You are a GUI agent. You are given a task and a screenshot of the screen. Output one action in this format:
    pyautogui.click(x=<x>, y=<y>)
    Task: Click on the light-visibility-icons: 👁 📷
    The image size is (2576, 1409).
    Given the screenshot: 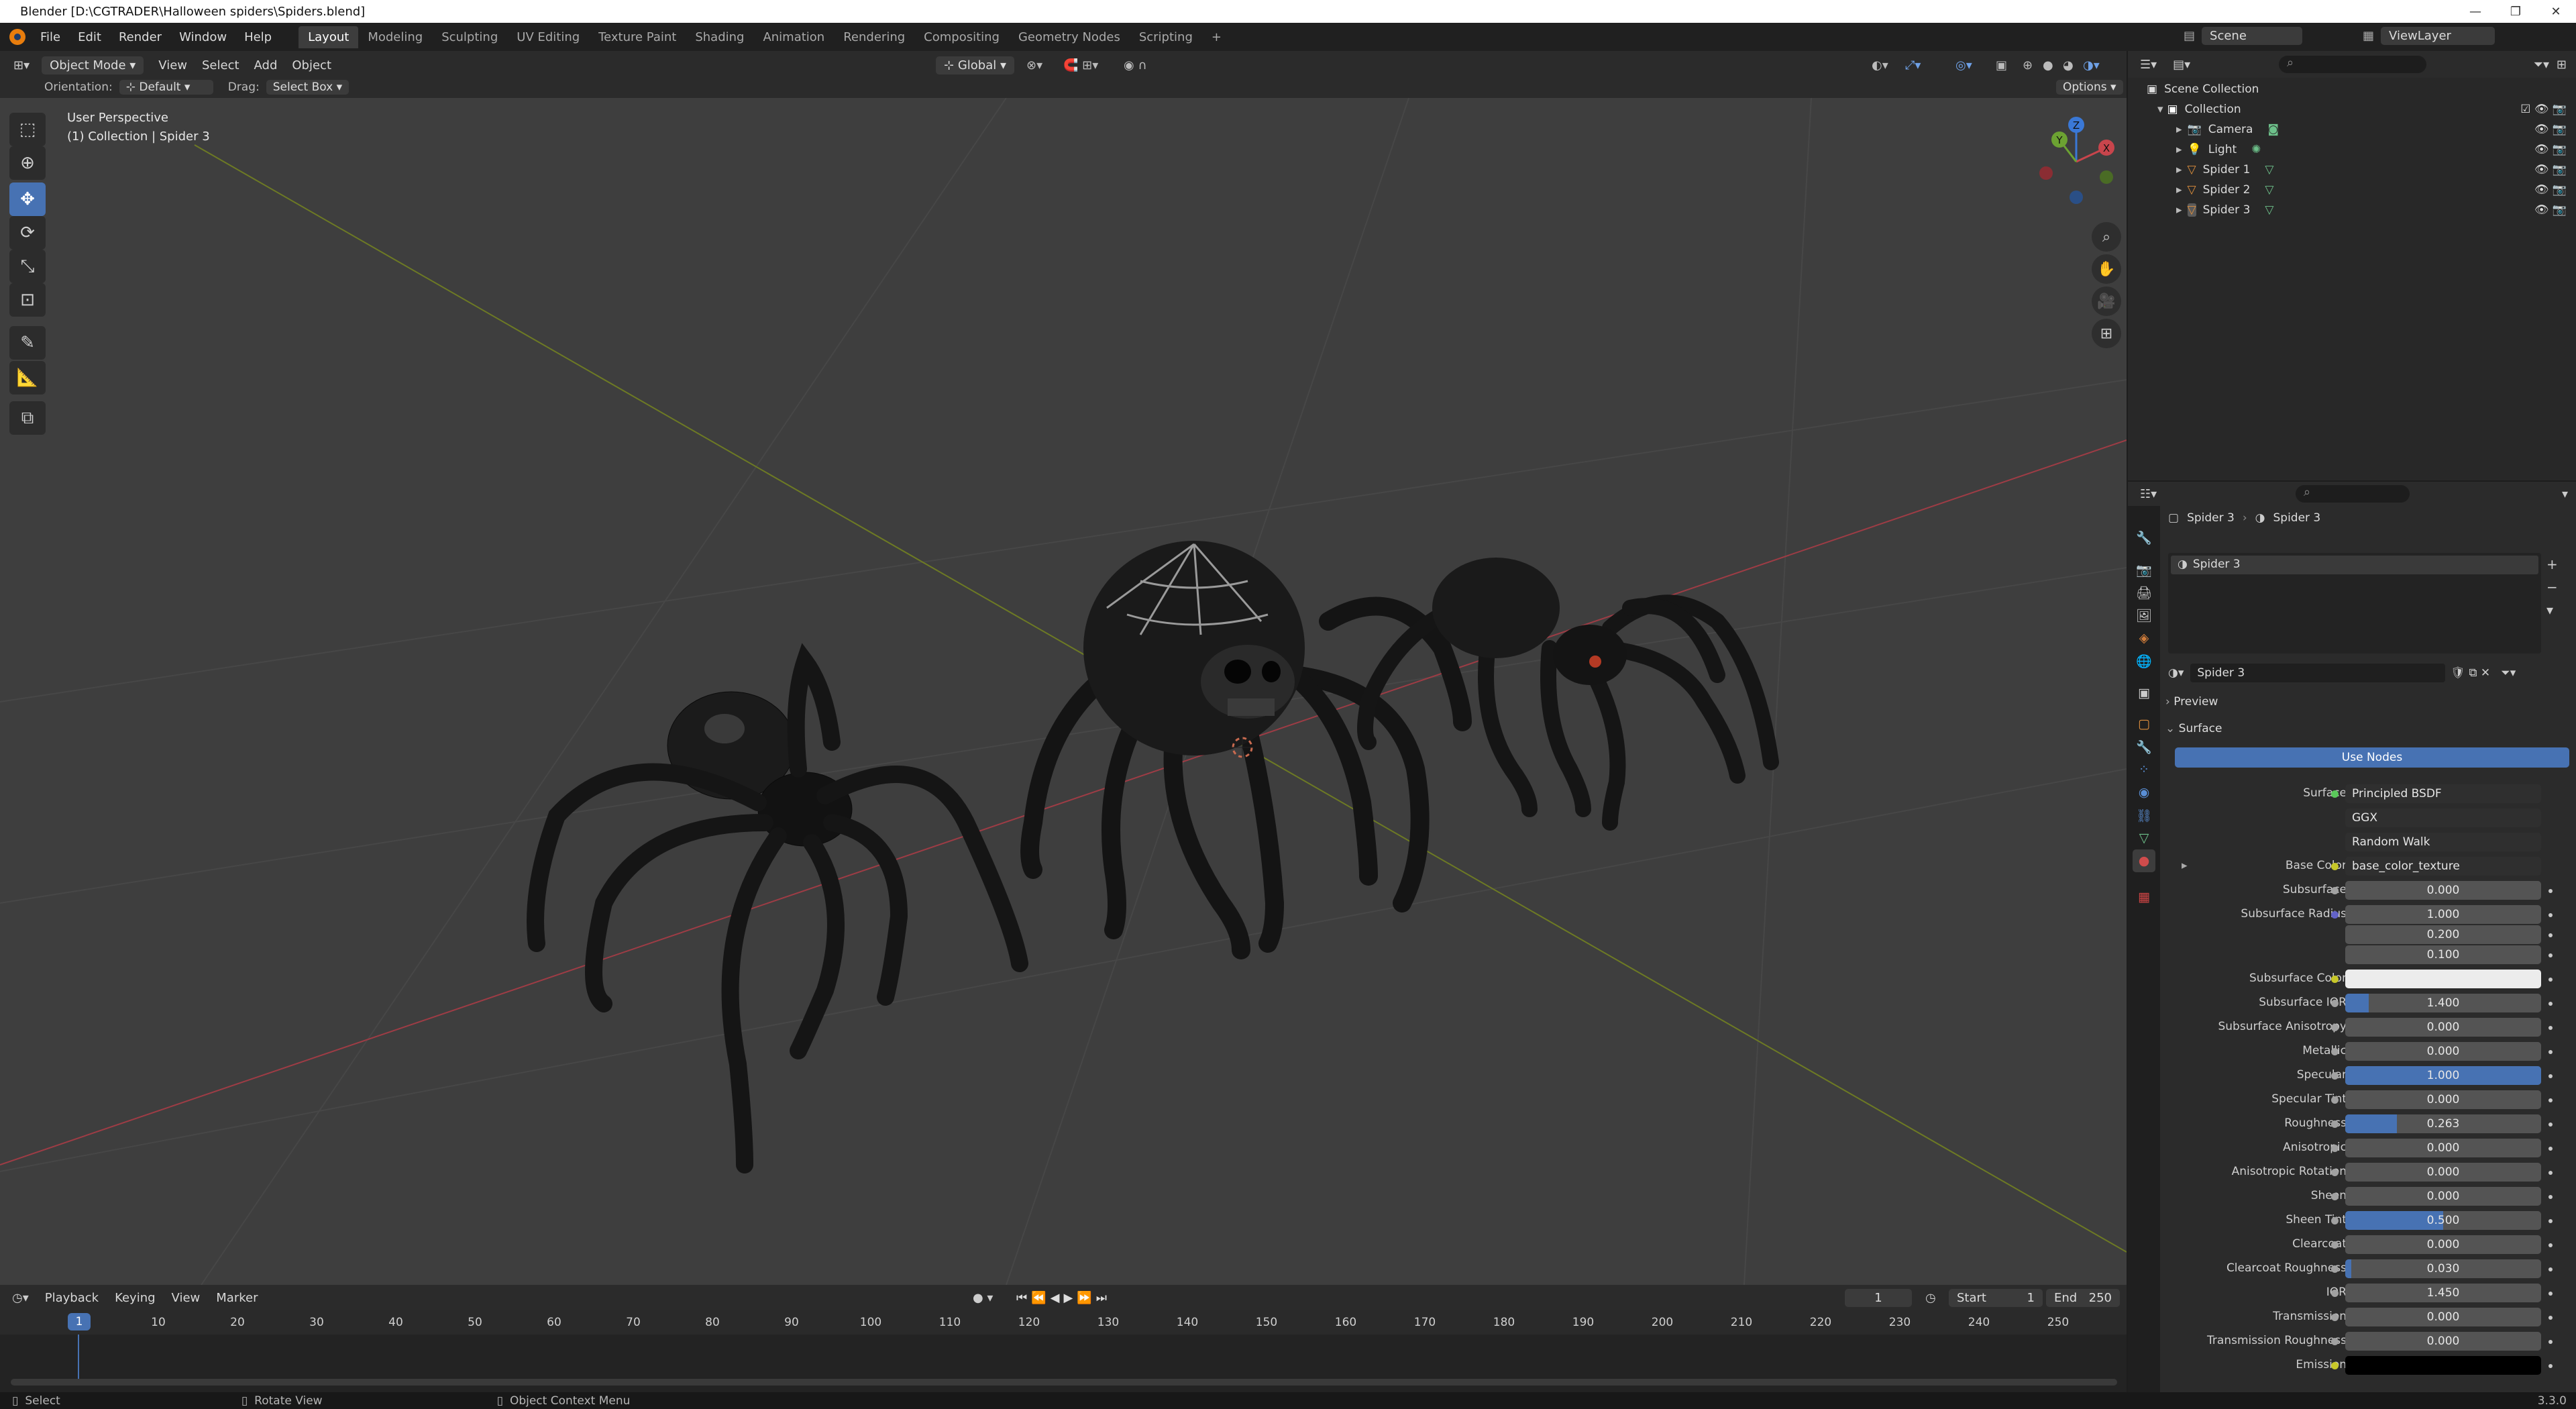 What is the action you would take?
    pyautogui.click(x=2550, y=149)
    